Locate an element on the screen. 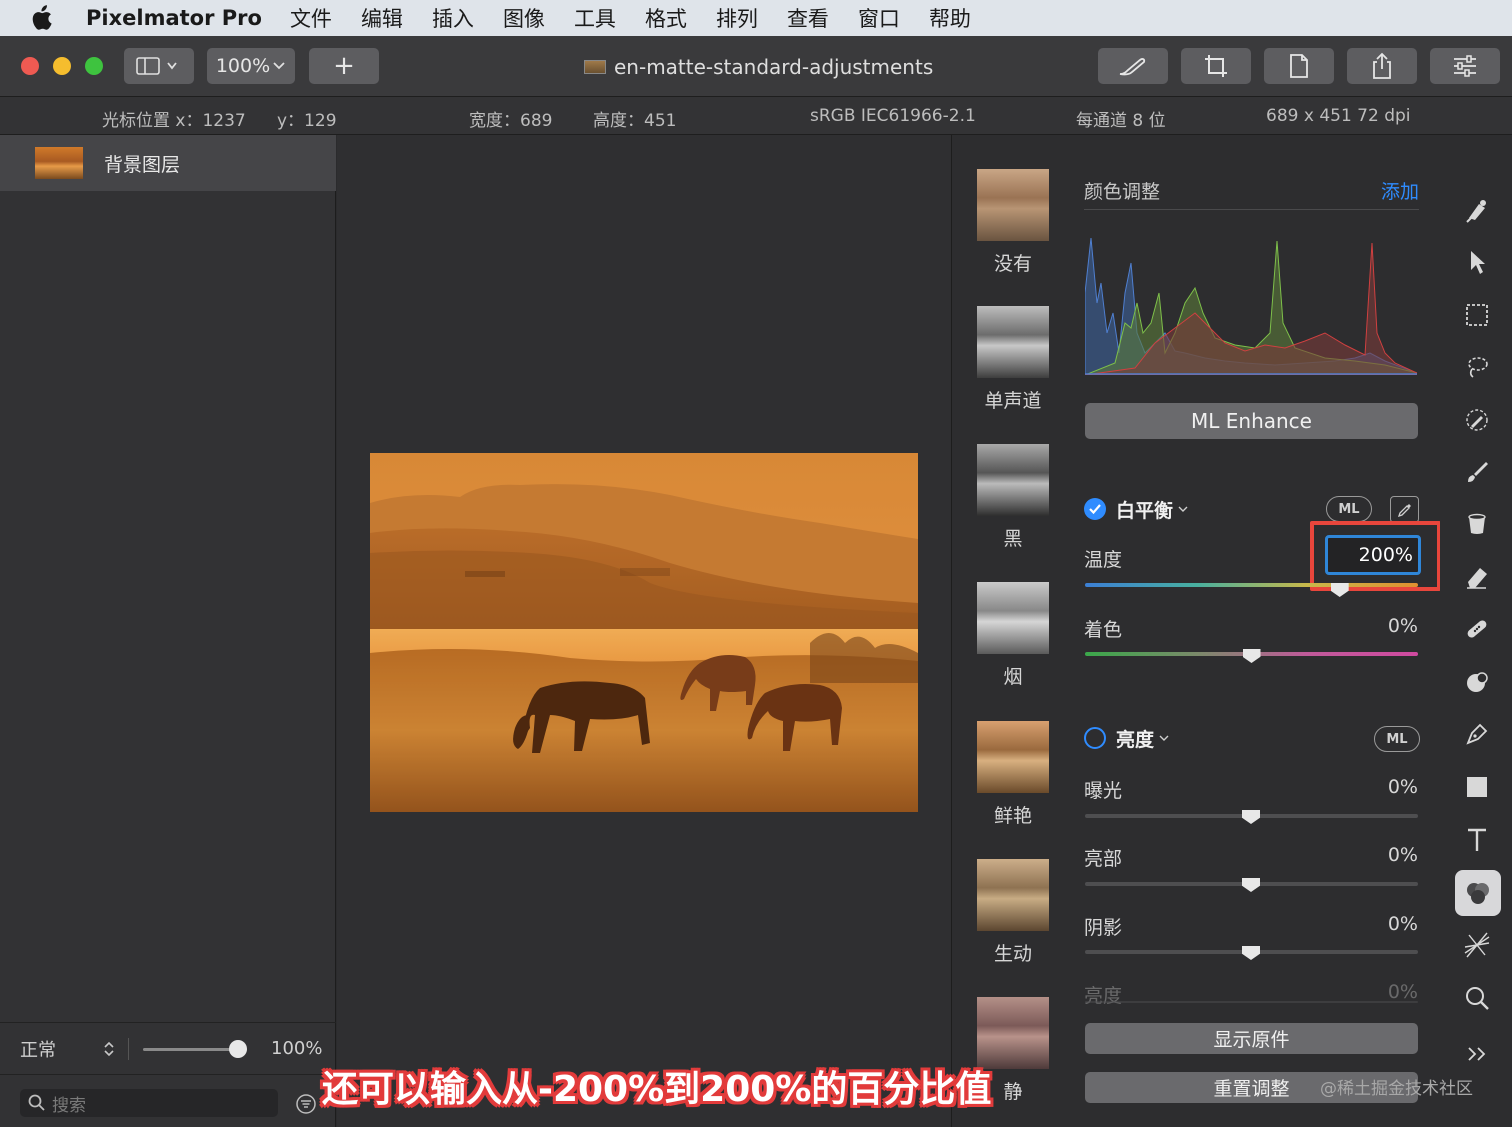 The image size is (1512, 1127). preset-item-vivid: 鲜艳 is located at coordinates (1013, 774).